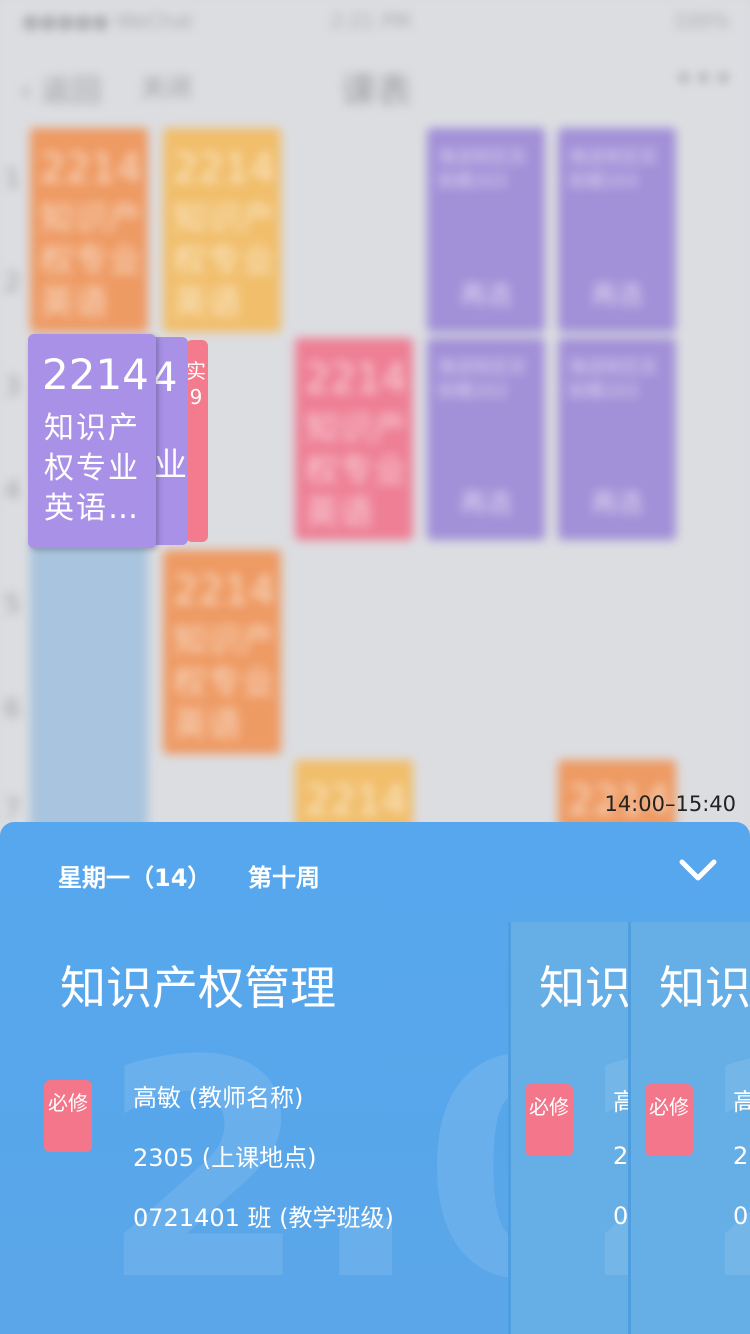 Image resolution: width=750 pixels, height=1334 pixels. Describe the element at coordinates (704, 79) in the screenshot. I see `more-icon: •••` at that location.